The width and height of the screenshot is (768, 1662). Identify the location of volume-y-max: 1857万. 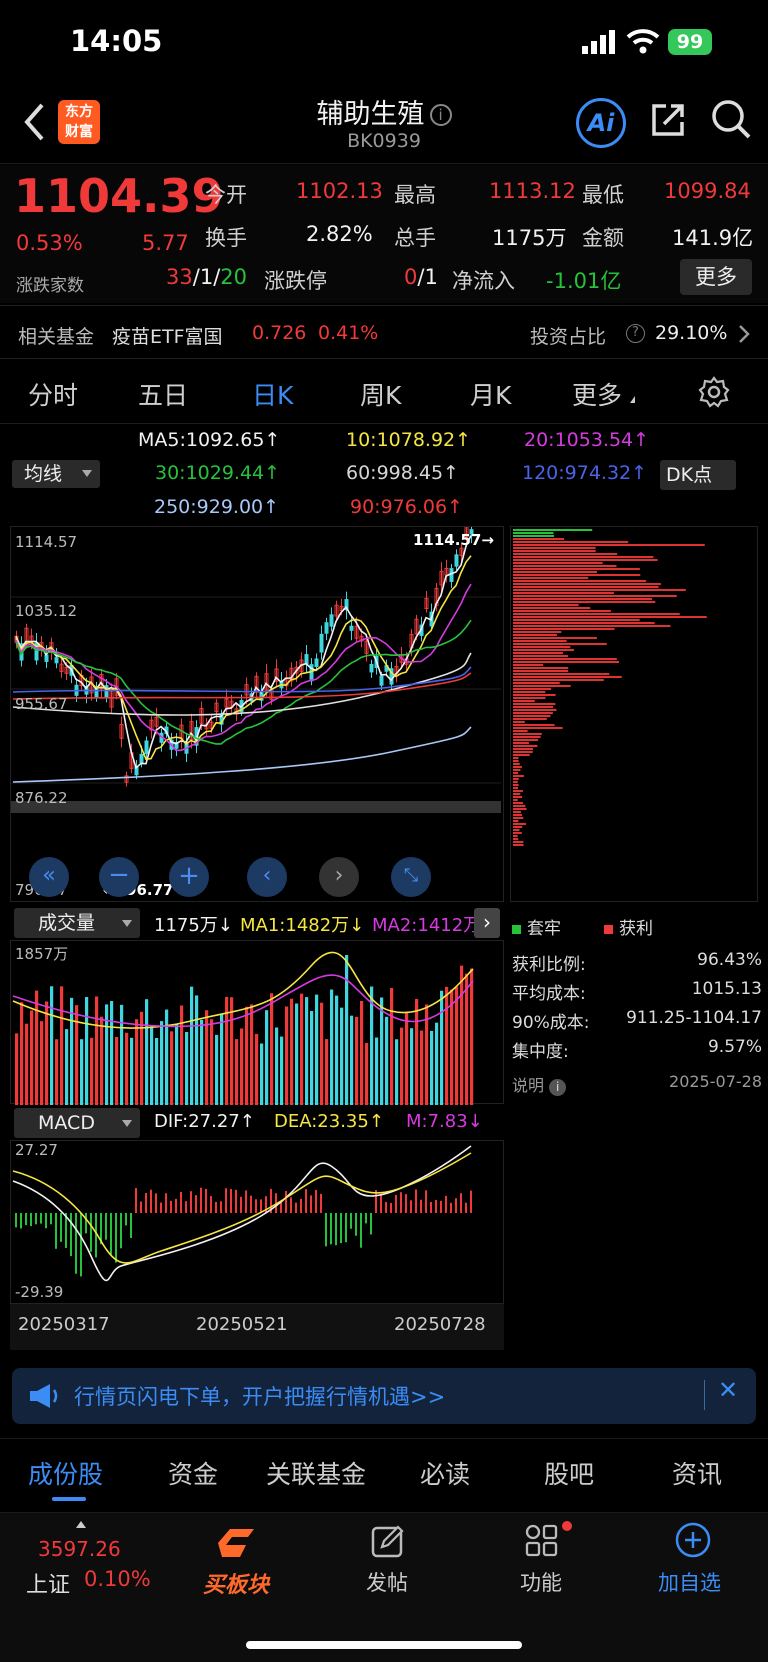
(42, 954).